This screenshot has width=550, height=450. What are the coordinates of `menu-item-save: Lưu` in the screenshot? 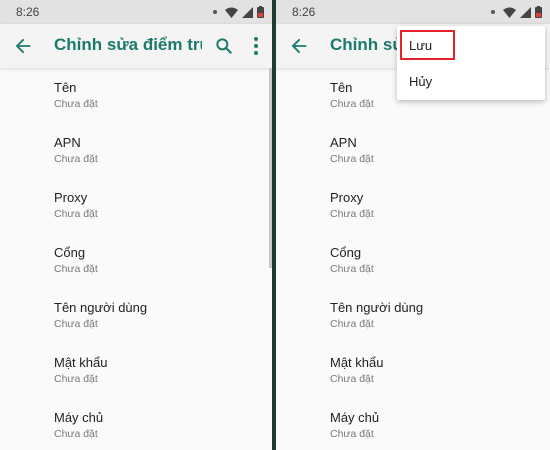 It's located at (420, 45).